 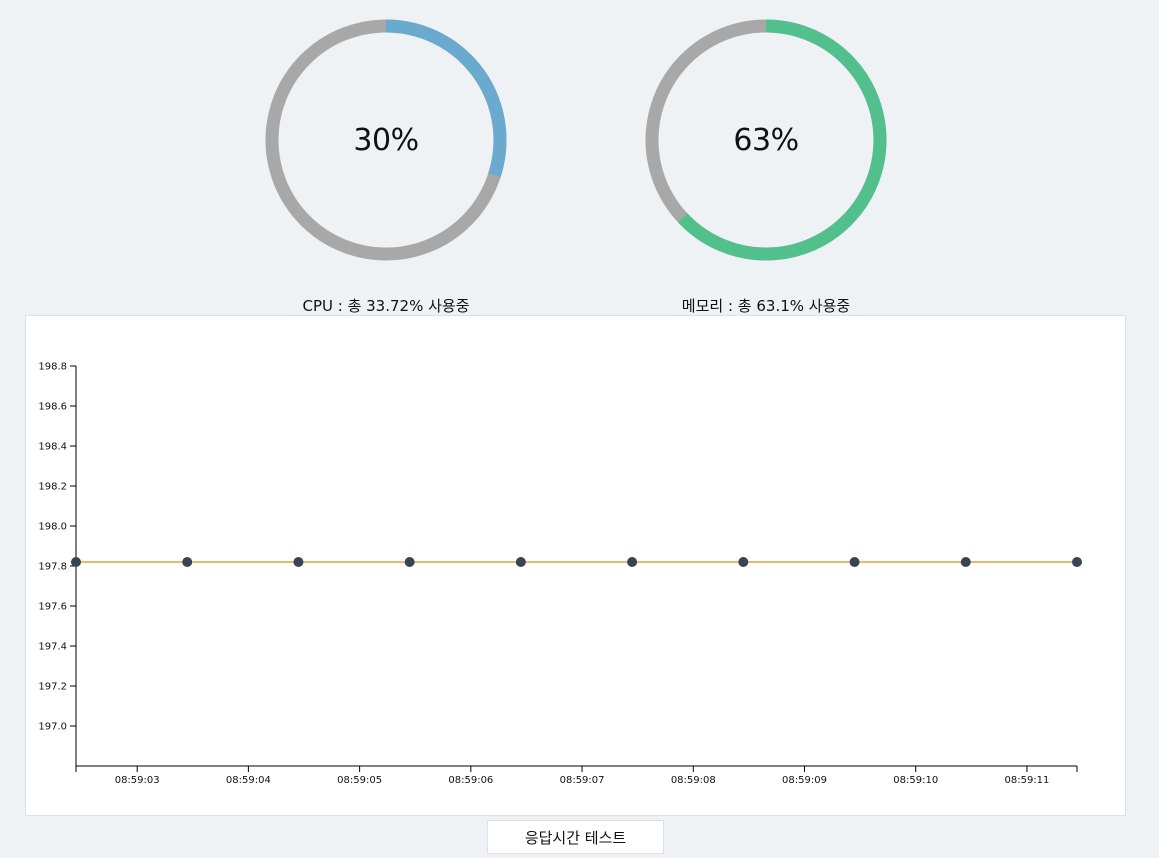 What do you see at coordinates (386, 306) in the screenshot?
I see `cpu-usage-caption: CPU : 총 33.72% 사용중` at bounding box center [386, 306].